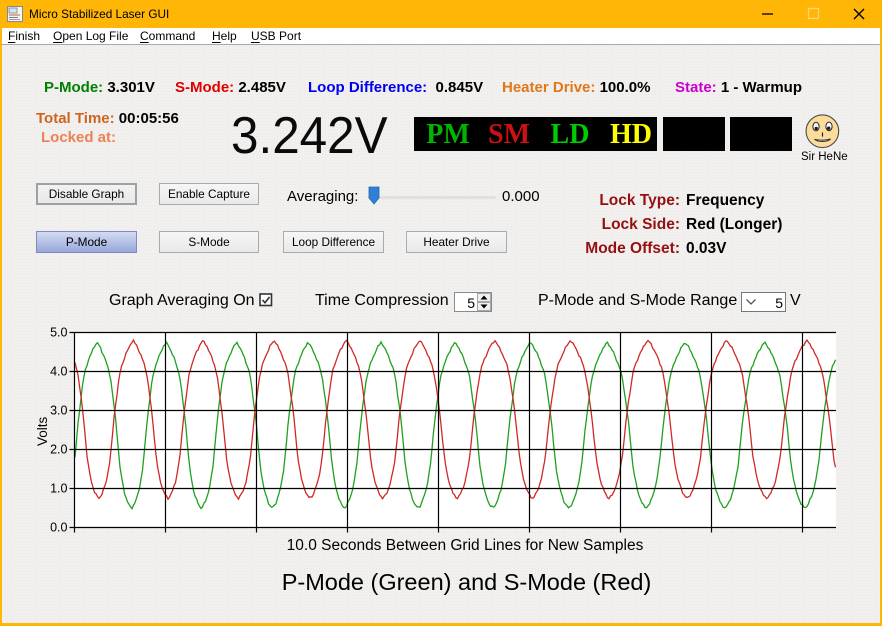 Image resolution: width=882 pixels, height=626 pixels. I want to click on svg-text: Volts, so click(42, 431).